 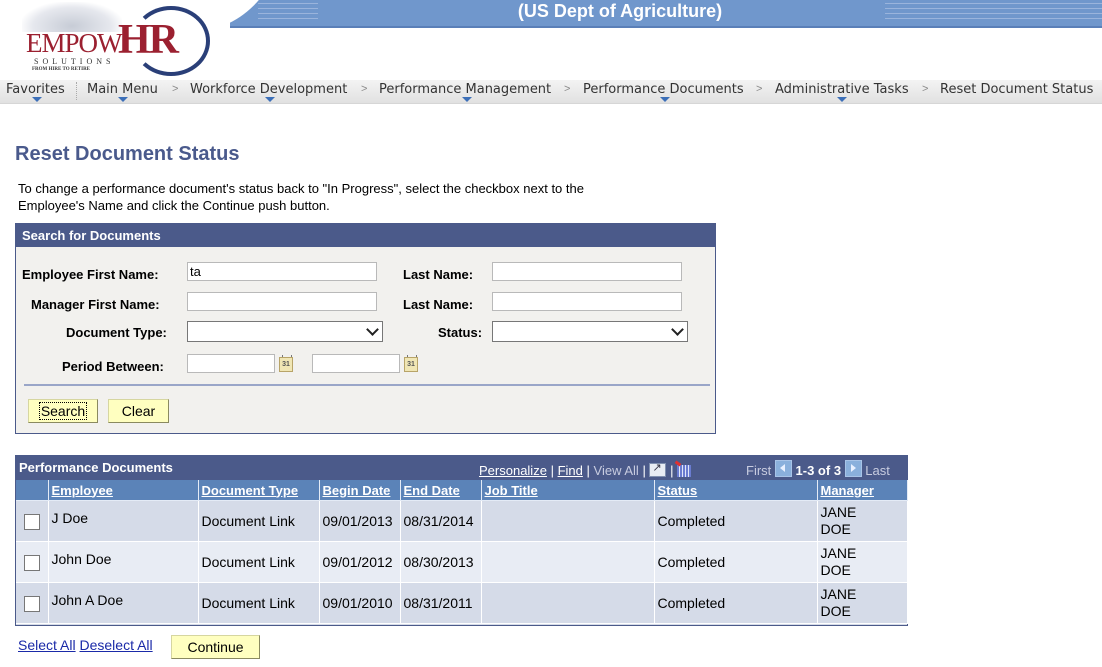 I want to click on manager-first-name-input, so click(x=282, y=301).